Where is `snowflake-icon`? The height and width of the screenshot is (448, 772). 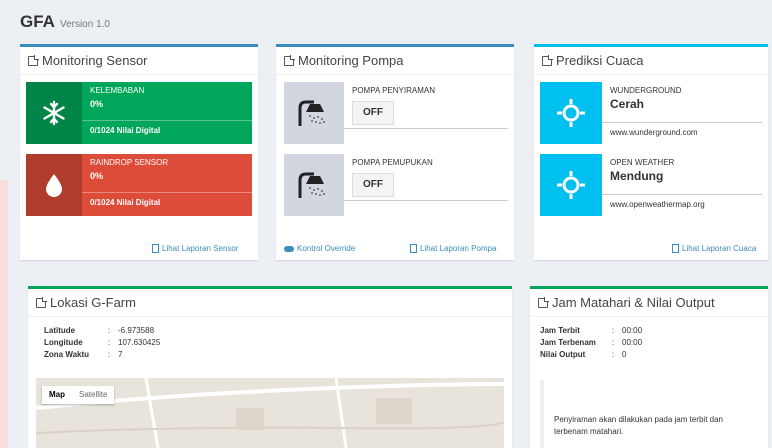
snowflake-icon is located at coordinates (54, 113).